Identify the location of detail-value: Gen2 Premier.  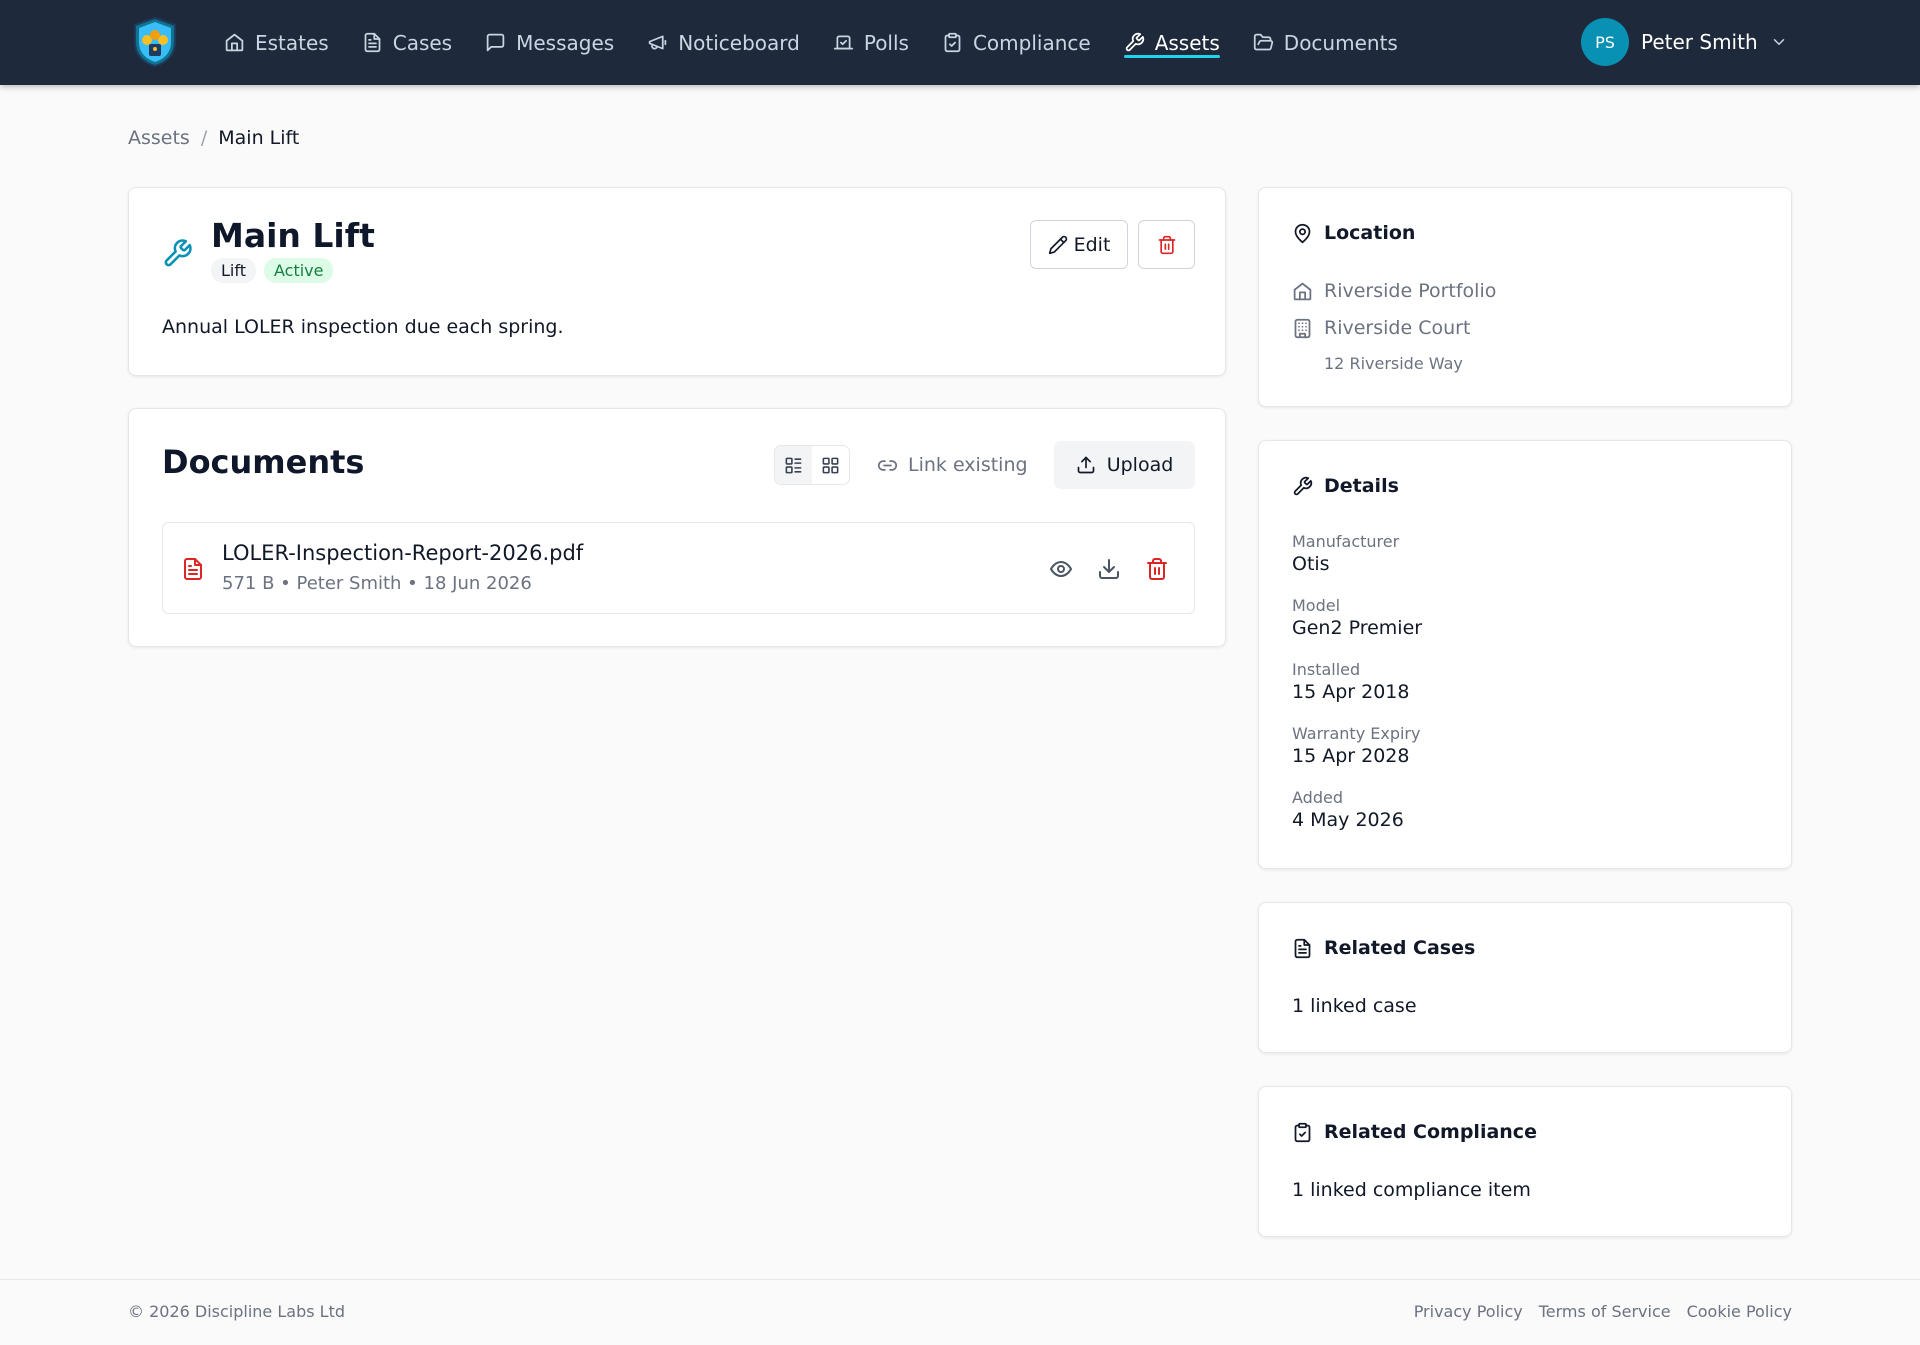
(1357, 628).